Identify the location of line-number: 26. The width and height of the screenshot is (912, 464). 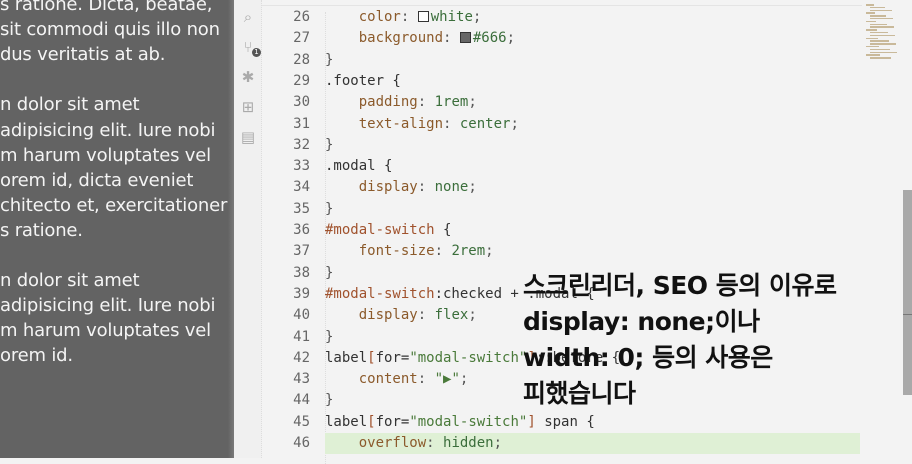
(301, 17).